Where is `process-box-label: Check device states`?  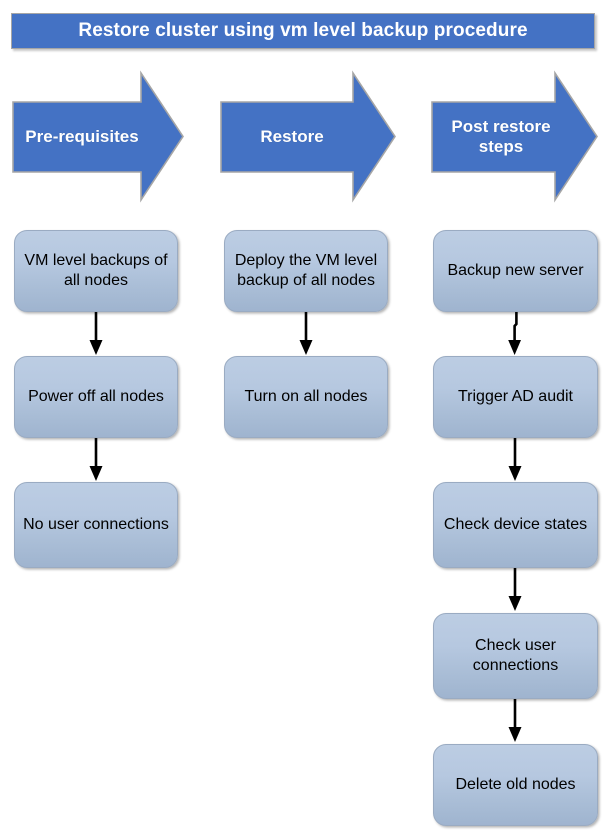 process-box-label: Check device states is located at coordinates (515, 525).